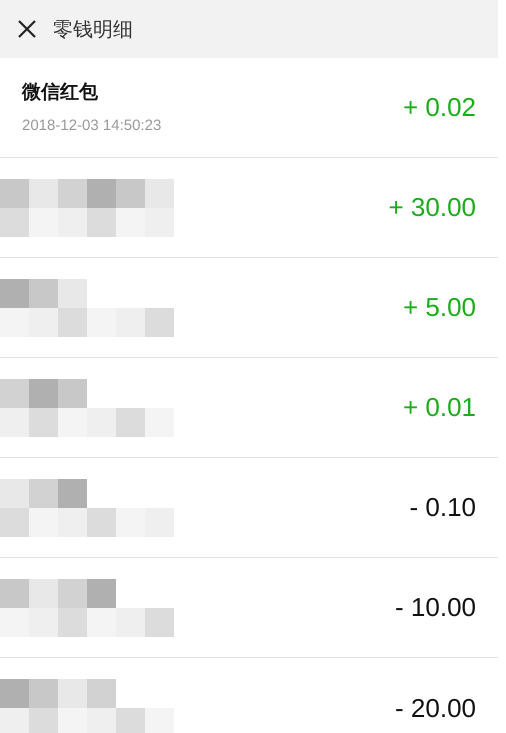 The height and width of the screenshot is (733, 506). What do you see at coordinates (439, 307) in the screenshot?
I see `transaction-amount: + 5.00` at bounding box center [439, 307].